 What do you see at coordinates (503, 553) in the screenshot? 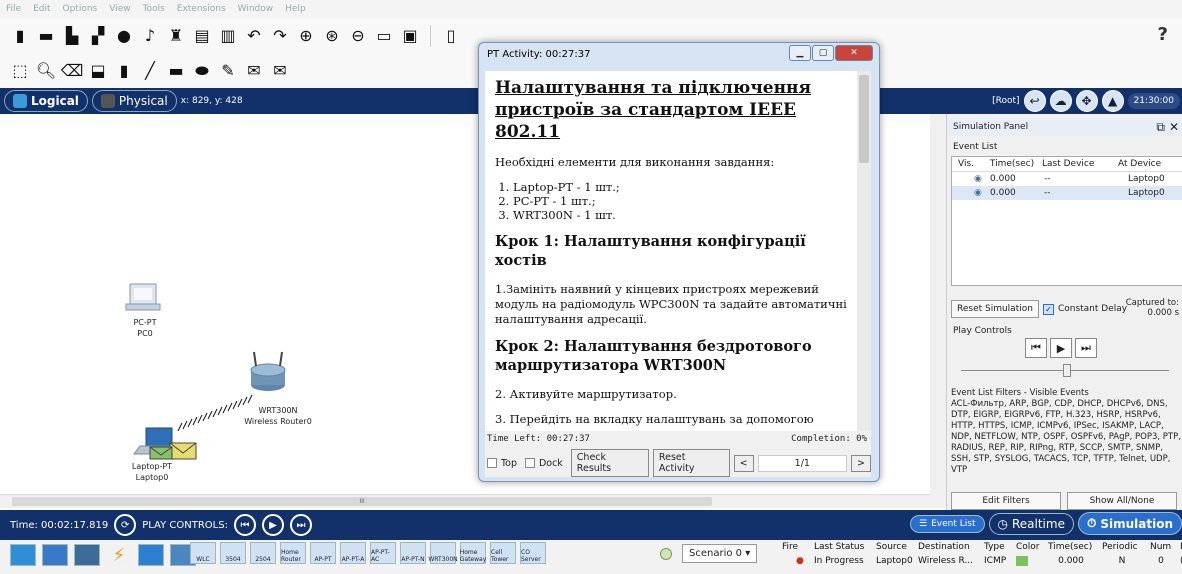
I see `device-cell-tower: Cell Tower` at bounding box center [503, 553].